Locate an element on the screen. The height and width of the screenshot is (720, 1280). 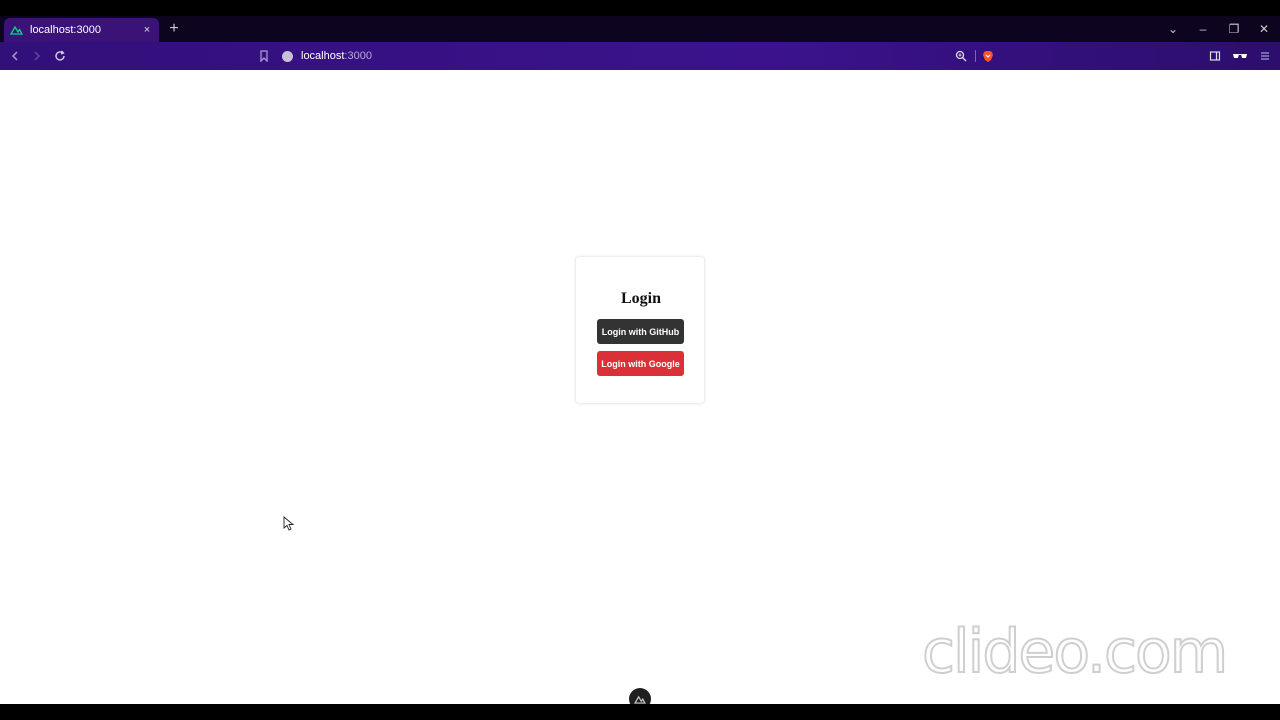
reload-icon is located at coordinates (60, 56).